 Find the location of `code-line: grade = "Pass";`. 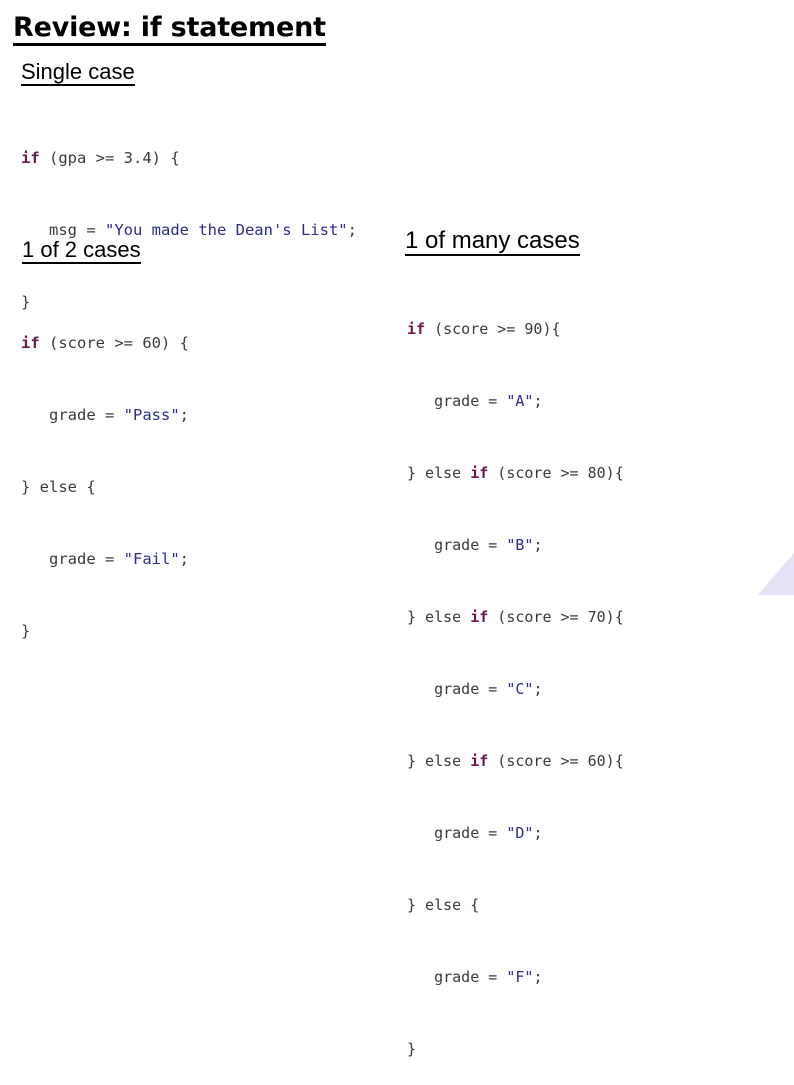

code-line: grade = "Pass"; is located at coordinates (105, 415).